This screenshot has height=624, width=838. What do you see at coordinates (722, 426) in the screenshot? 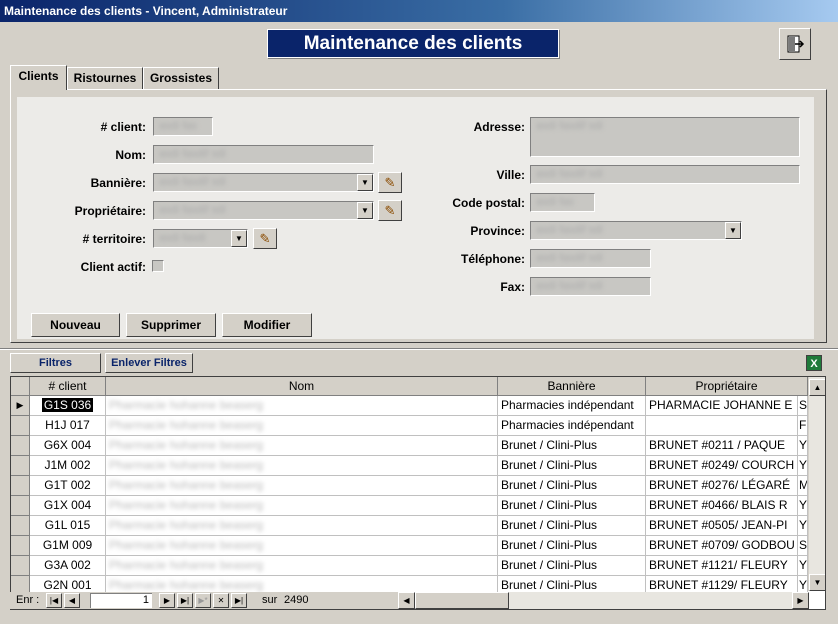
I see `cell-proprietaire` at bounding box center [722, 426].